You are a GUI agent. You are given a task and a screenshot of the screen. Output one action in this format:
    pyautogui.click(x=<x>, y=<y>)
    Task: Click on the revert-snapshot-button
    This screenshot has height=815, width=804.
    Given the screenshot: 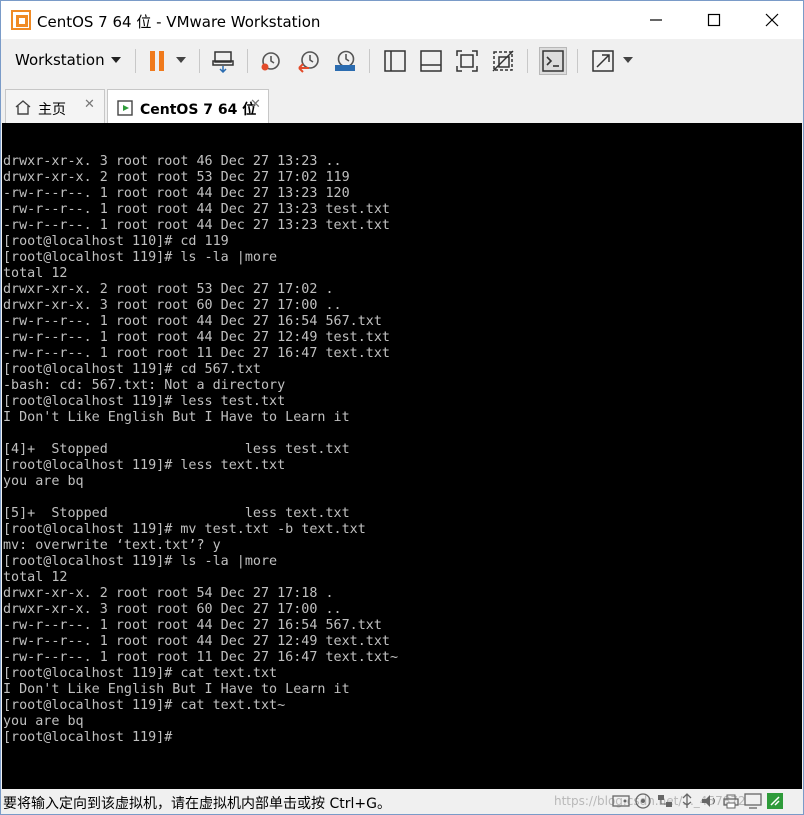 What is the action you would take?
    pyautogui.click(x=309, y=61)
    